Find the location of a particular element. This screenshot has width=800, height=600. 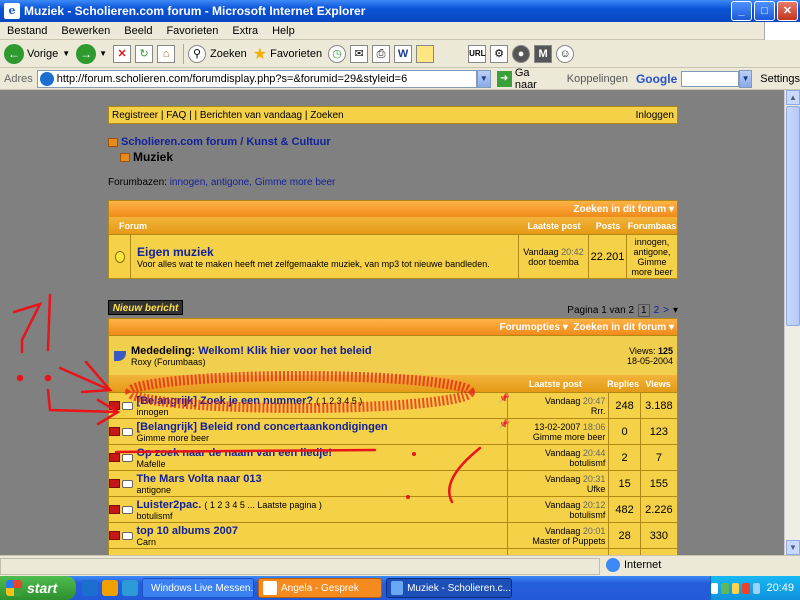

address-dropdown-icon: ▼ is located at coordinates (484, 78).